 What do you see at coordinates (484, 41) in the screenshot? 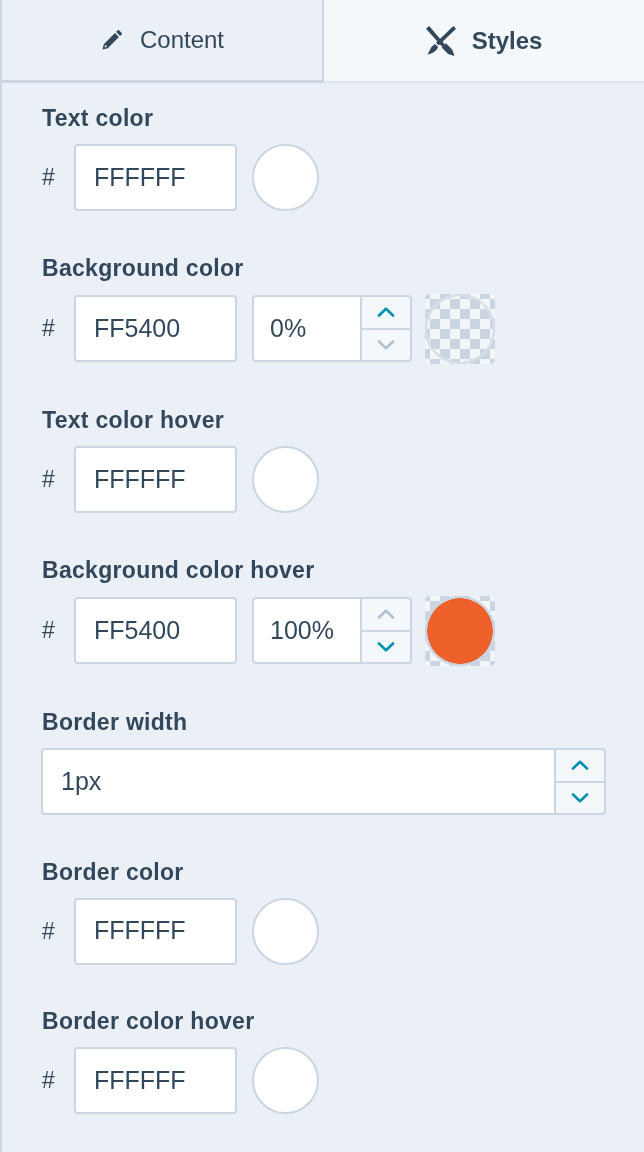
I see `tab: Styles` at bounding box center [484, 41].